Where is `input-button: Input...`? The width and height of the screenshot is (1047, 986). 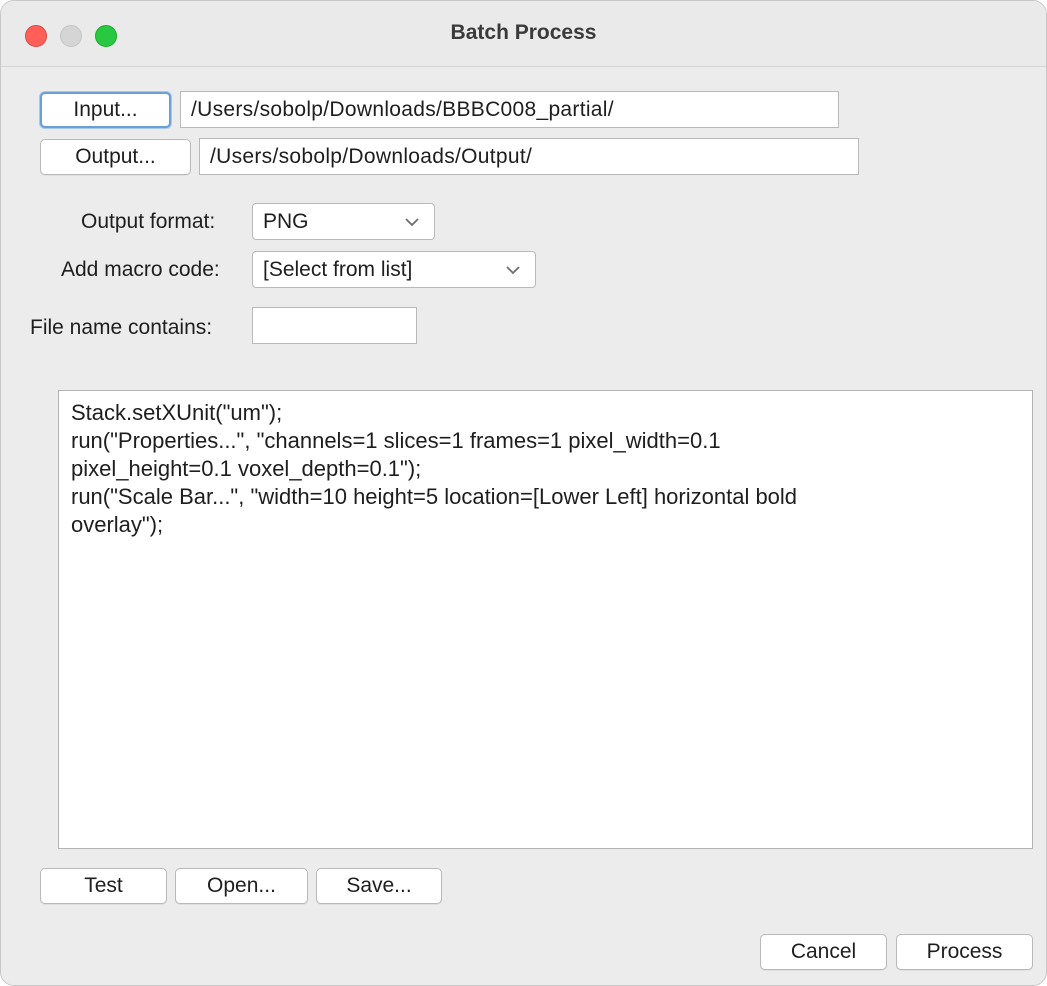 input-button: Input... is located at coordinates (105, 110).